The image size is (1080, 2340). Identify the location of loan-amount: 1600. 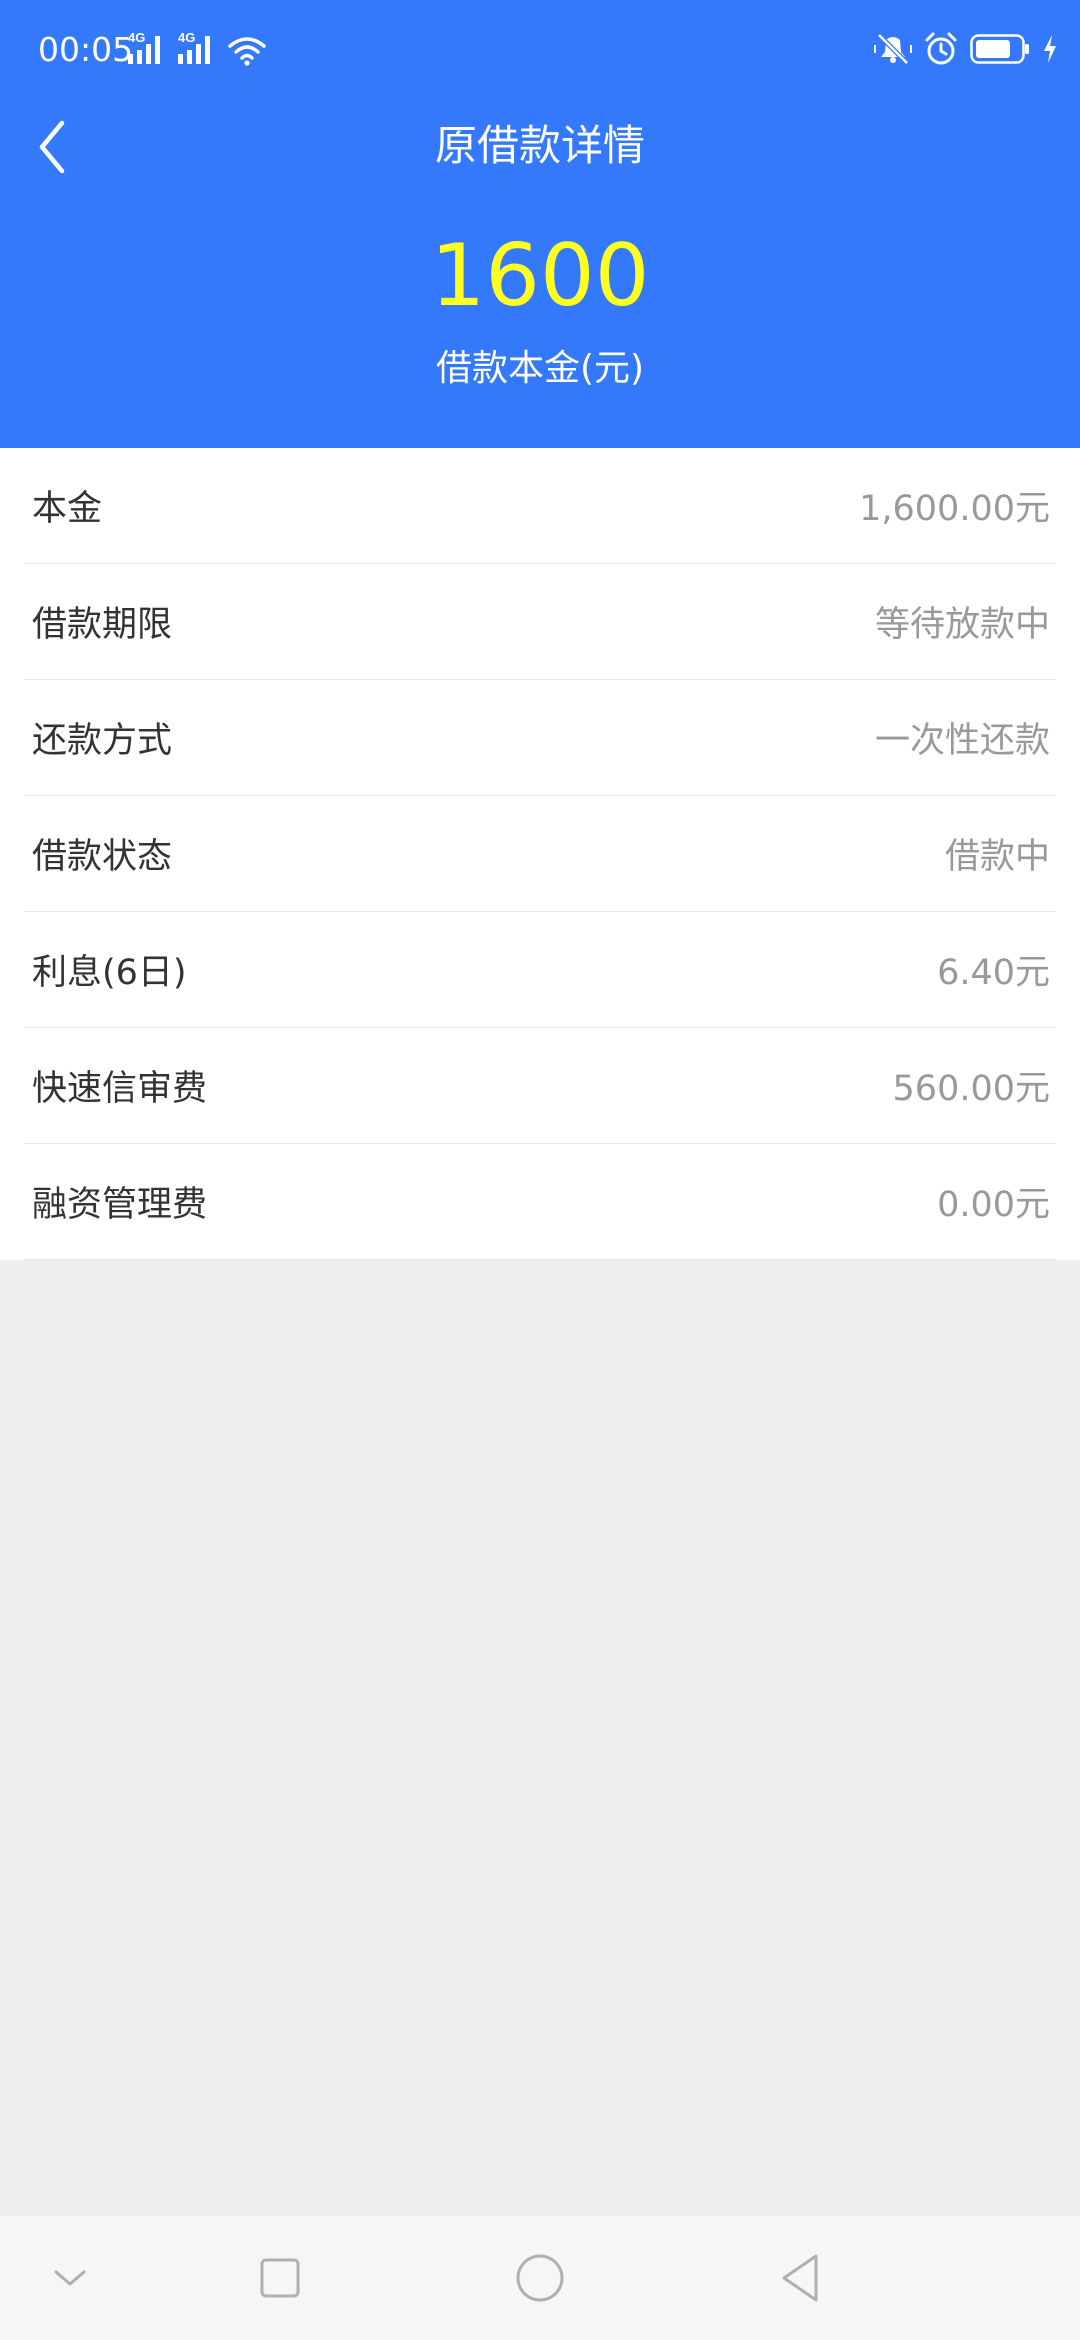
(540, 276).